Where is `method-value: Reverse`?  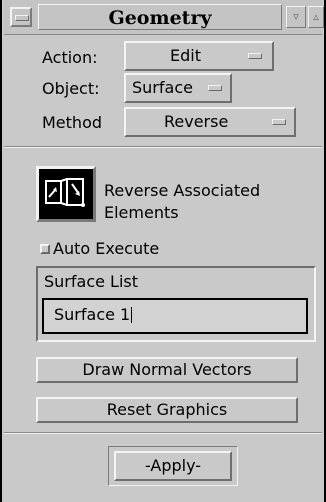 method-value: Reverse is located at coordinates (196, 121).